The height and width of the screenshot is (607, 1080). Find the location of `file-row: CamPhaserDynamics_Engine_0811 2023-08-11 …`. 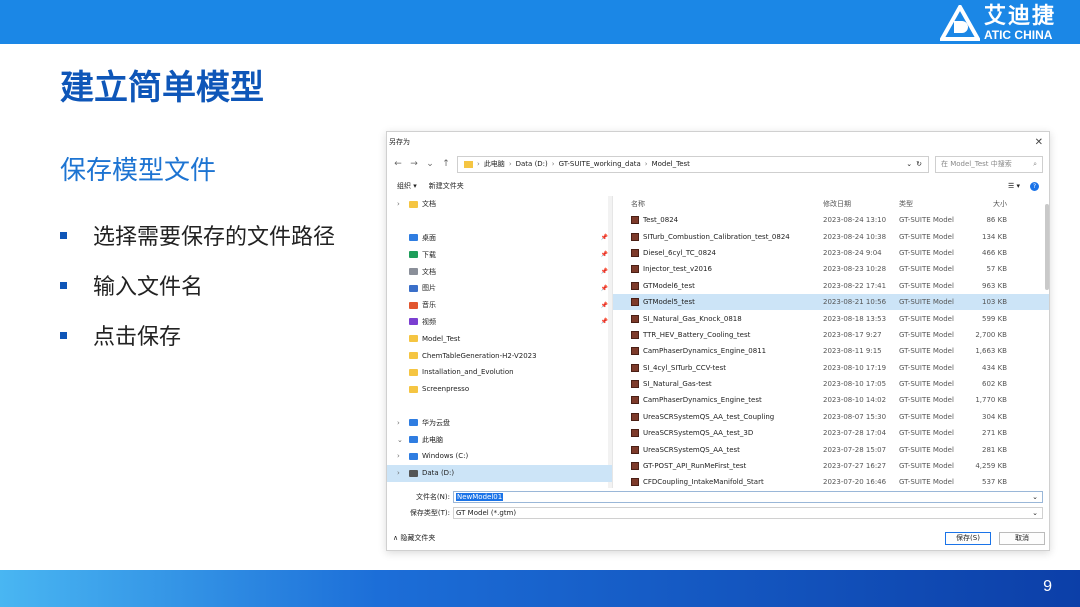

file-row: CamPhaserDynamics_Engine_0811 2023-08-11 … is located at coordinates (831, 351).